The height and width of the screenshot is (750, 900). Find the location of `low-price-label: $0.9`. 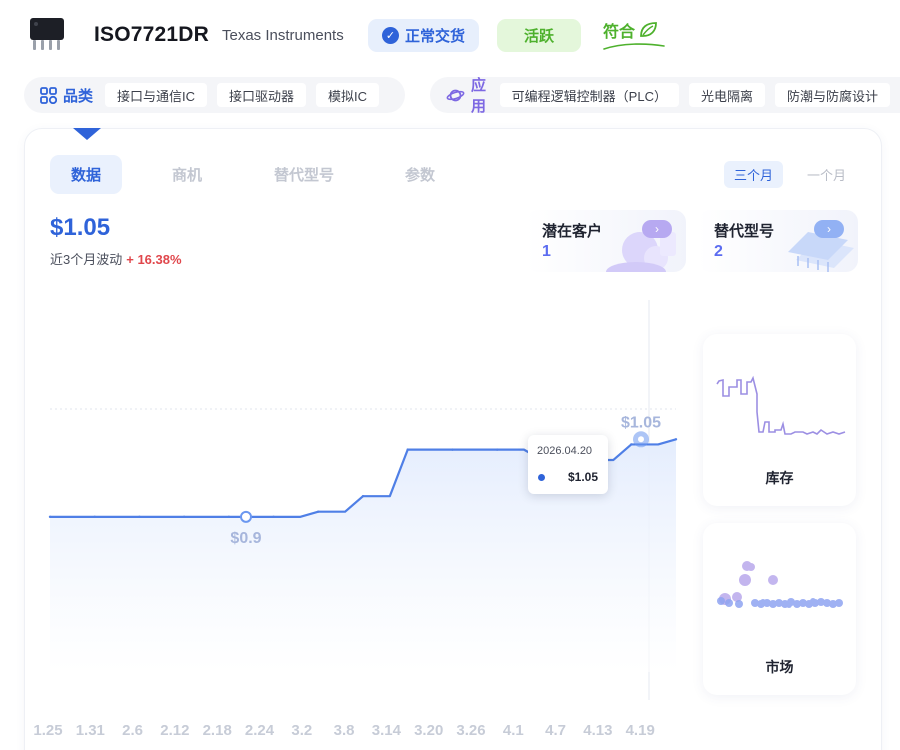

low-price-label: $0.9 is located at coordinates (245, 538).